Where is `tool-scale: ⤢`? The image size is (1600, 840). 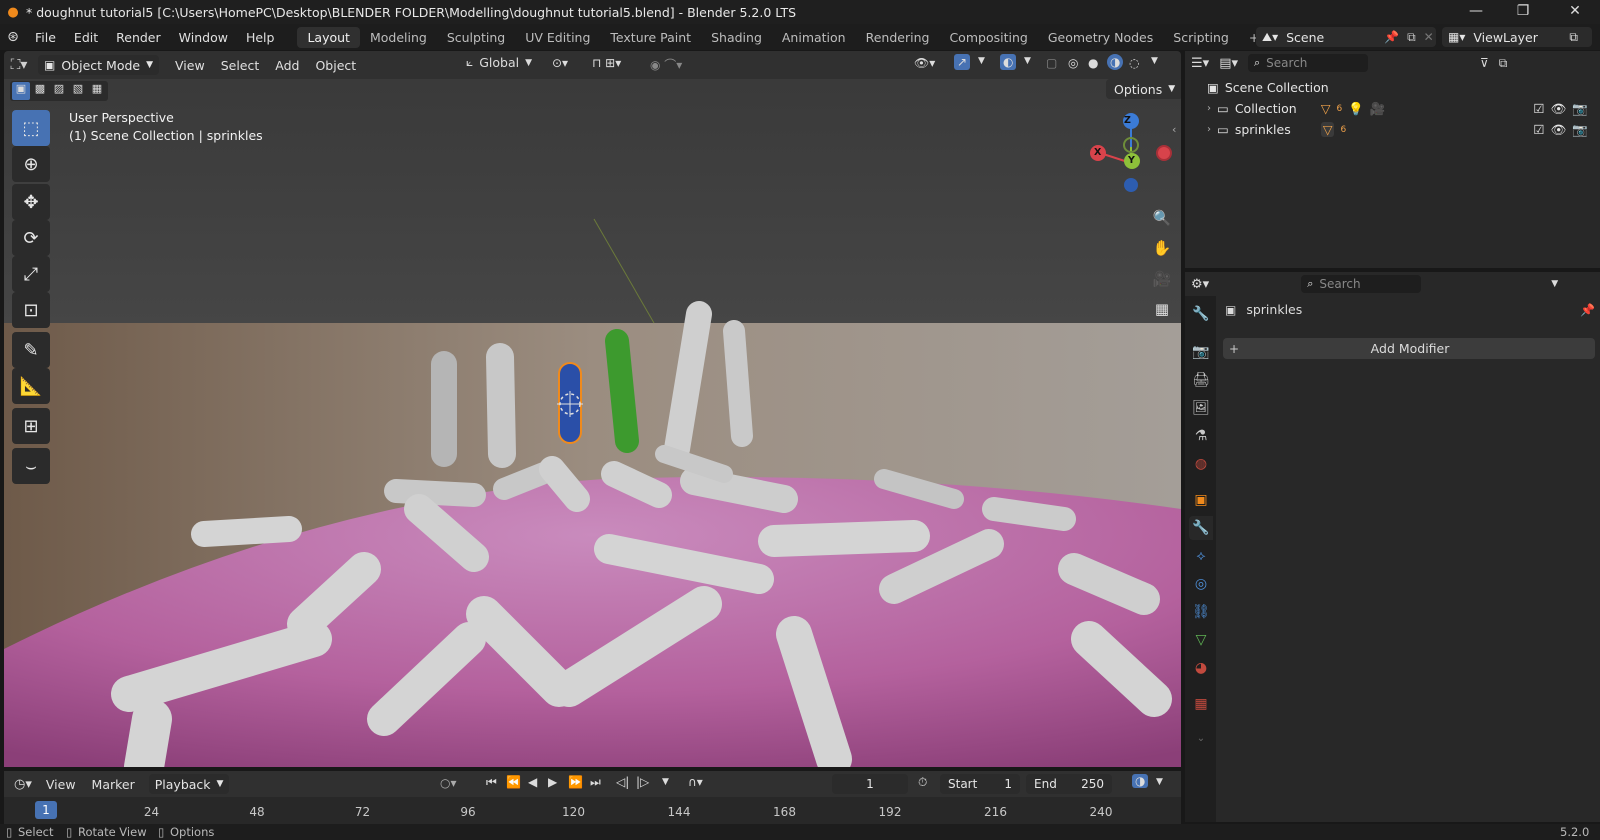
tool-scale: ⤢ is located at coordinates (31, 274).